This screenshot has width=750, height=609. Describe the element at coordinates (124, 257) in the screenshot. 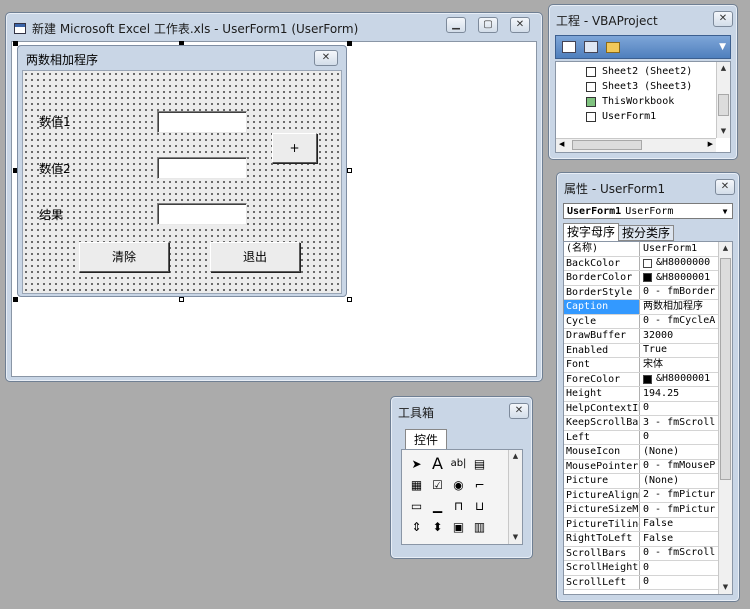

I see `clear-button: 清除` at that location.